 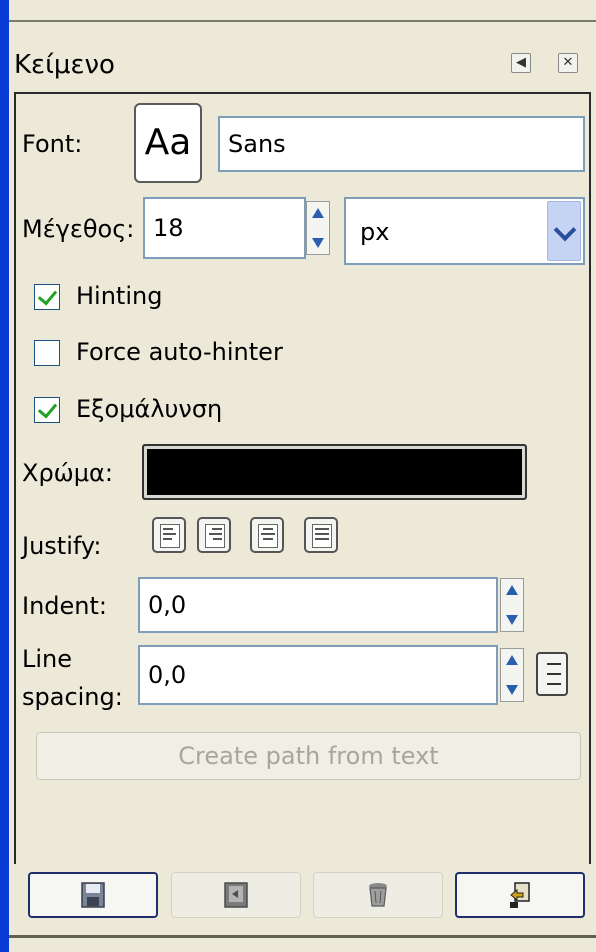 I want to click on dropdown-arrow-button, so click(x=564, y=231).